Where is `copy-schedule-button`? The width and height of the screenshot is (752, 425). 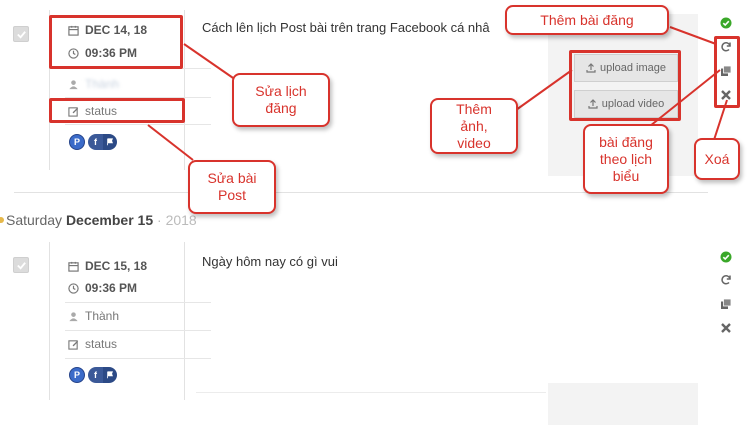 copy-schedule-button is located at coordinates (726, 304).